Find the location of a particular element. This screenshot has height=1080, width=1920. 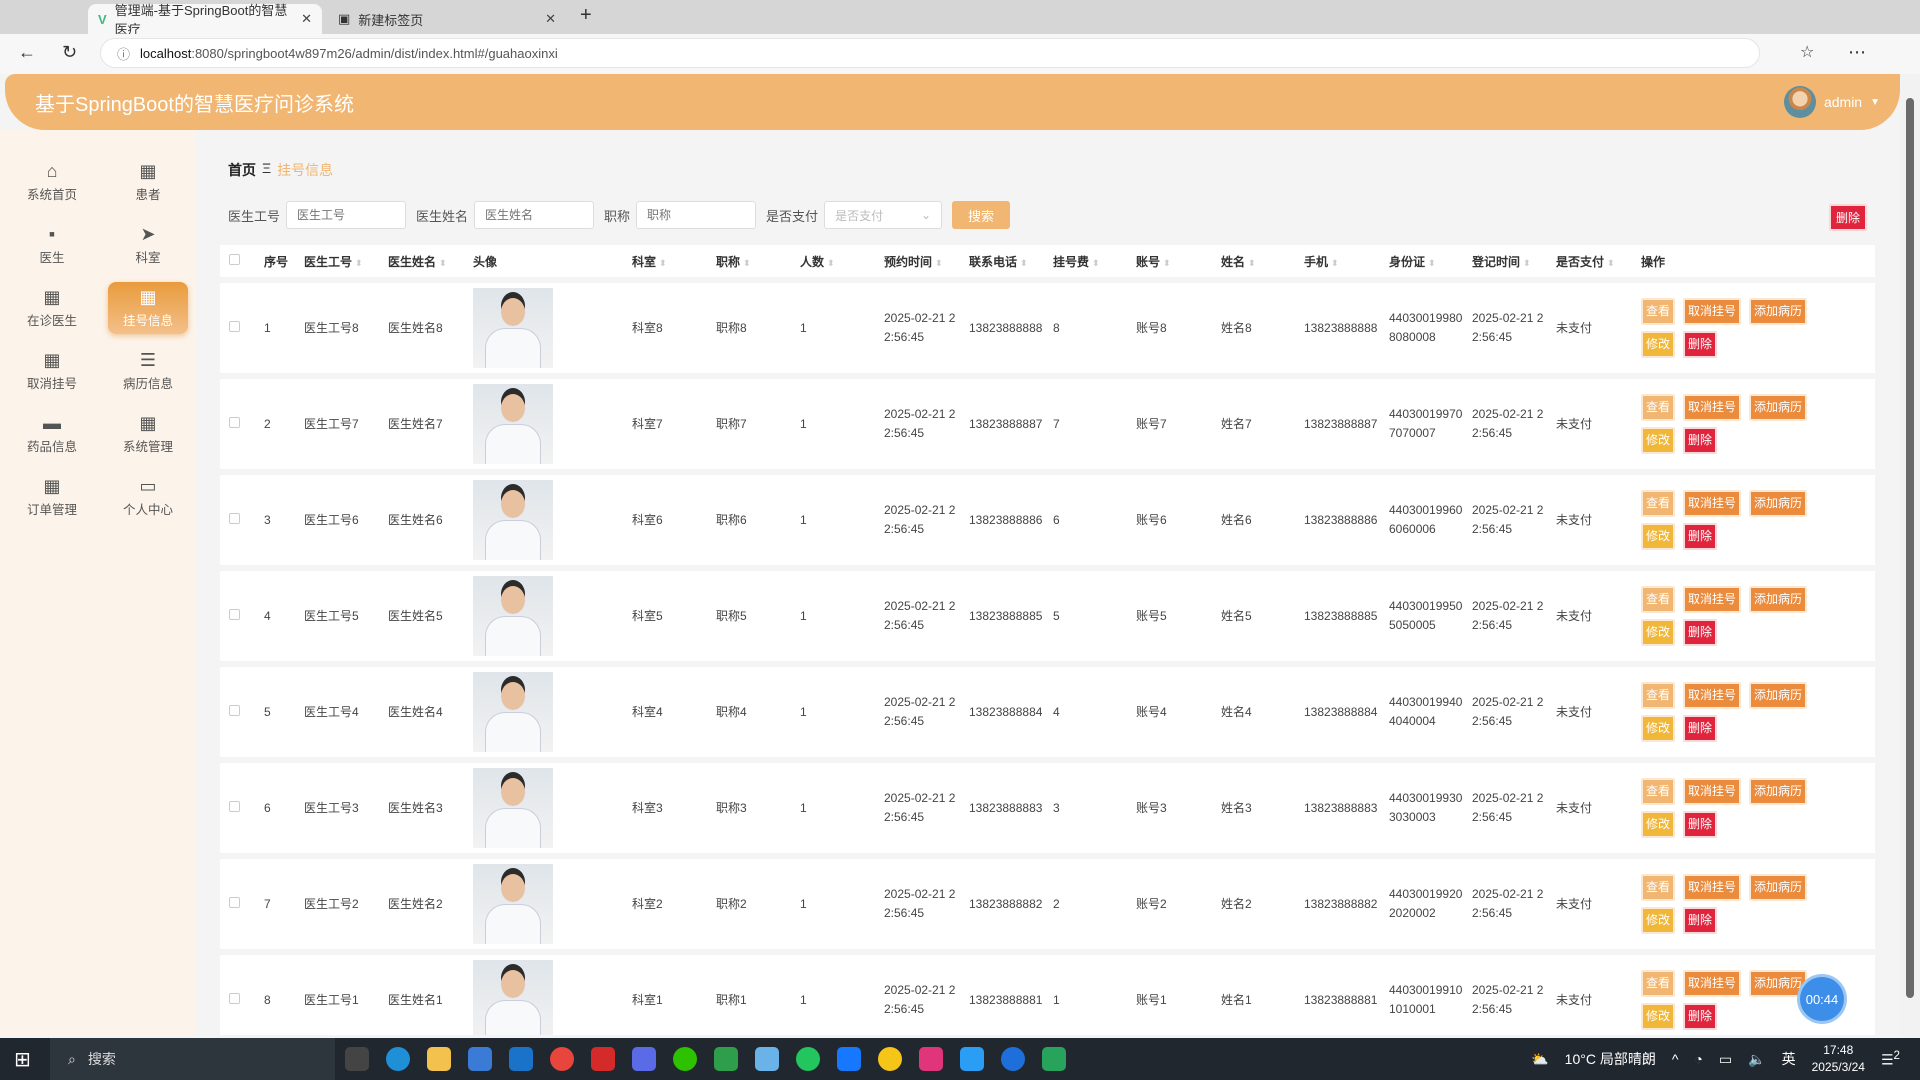

back-icon: ← is located at coordinates (27, 52).